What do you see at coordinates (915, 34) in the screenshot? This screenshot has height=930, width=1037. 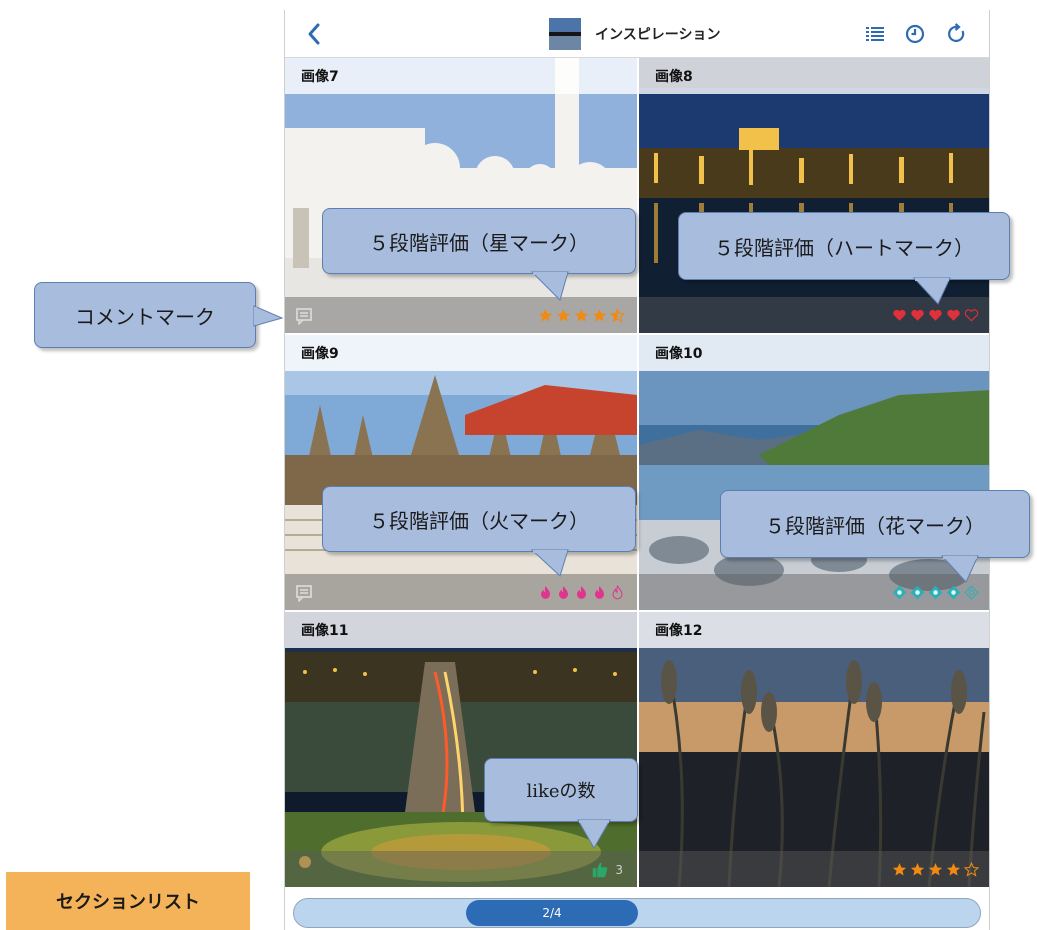 I see `clock-icon` at bounding box center [915, 34].